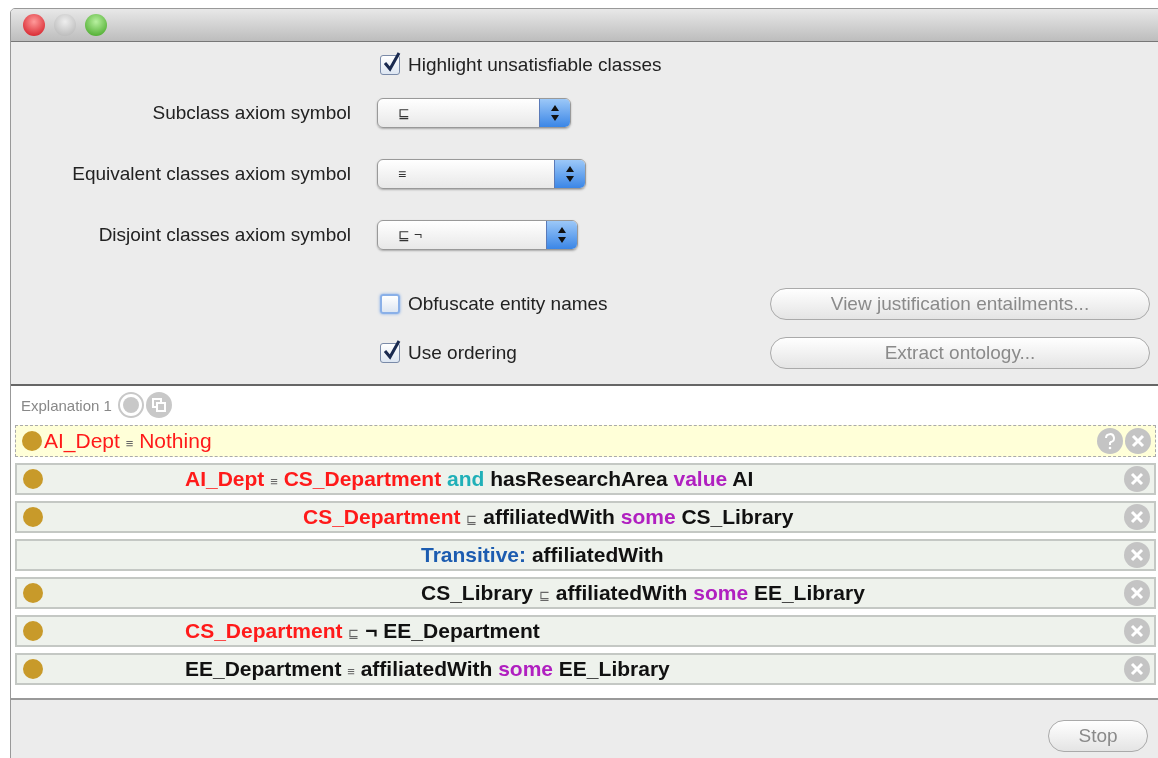  Describe the element at coordinates (474, 113) in the screenshot. I see `dropdown: ⊑` at that location.